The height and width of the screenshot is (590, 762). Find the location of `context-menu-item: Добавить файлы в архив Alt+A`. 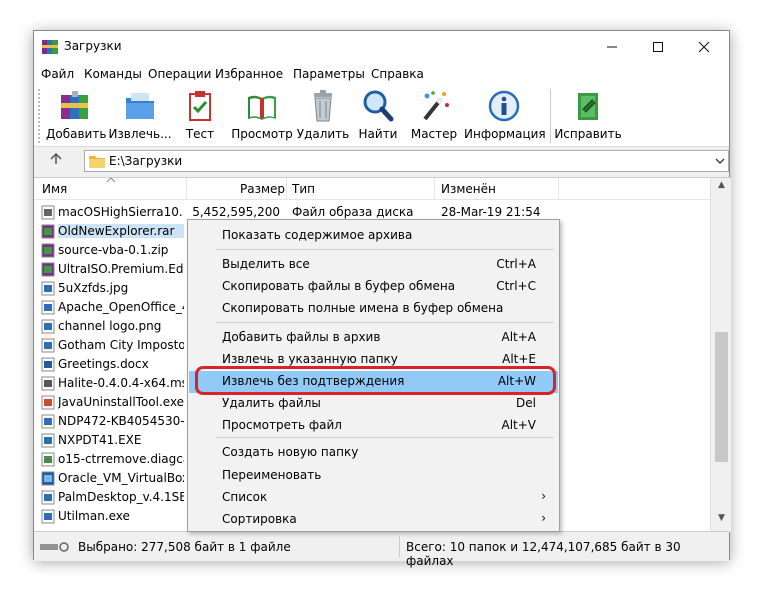

context-menu-item: Добавить файлы в архив Alt+A is located at coordinates (373, 338).